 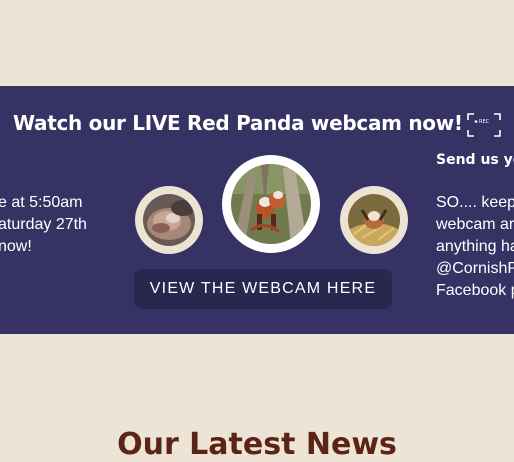 I want to click on red-panda-sleeping-image, so click(x=169, y=220).